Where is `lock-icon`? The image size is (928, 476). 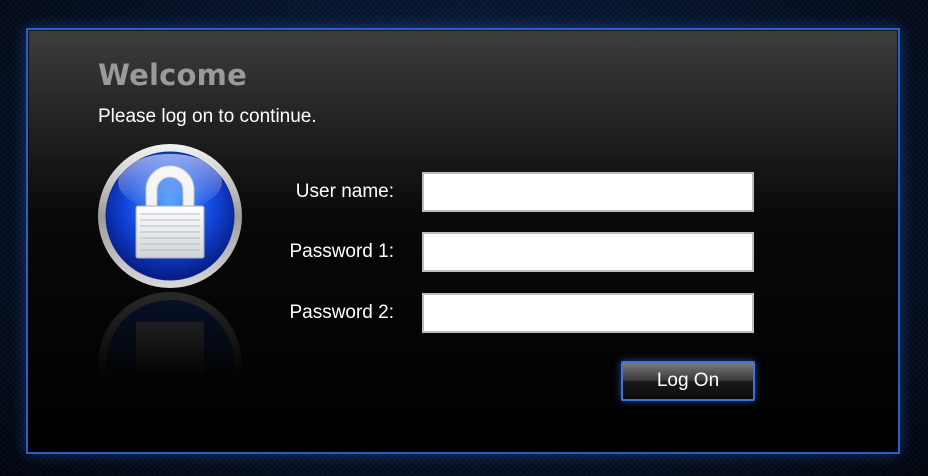 lock-icon is located at coordinates (170, 216).